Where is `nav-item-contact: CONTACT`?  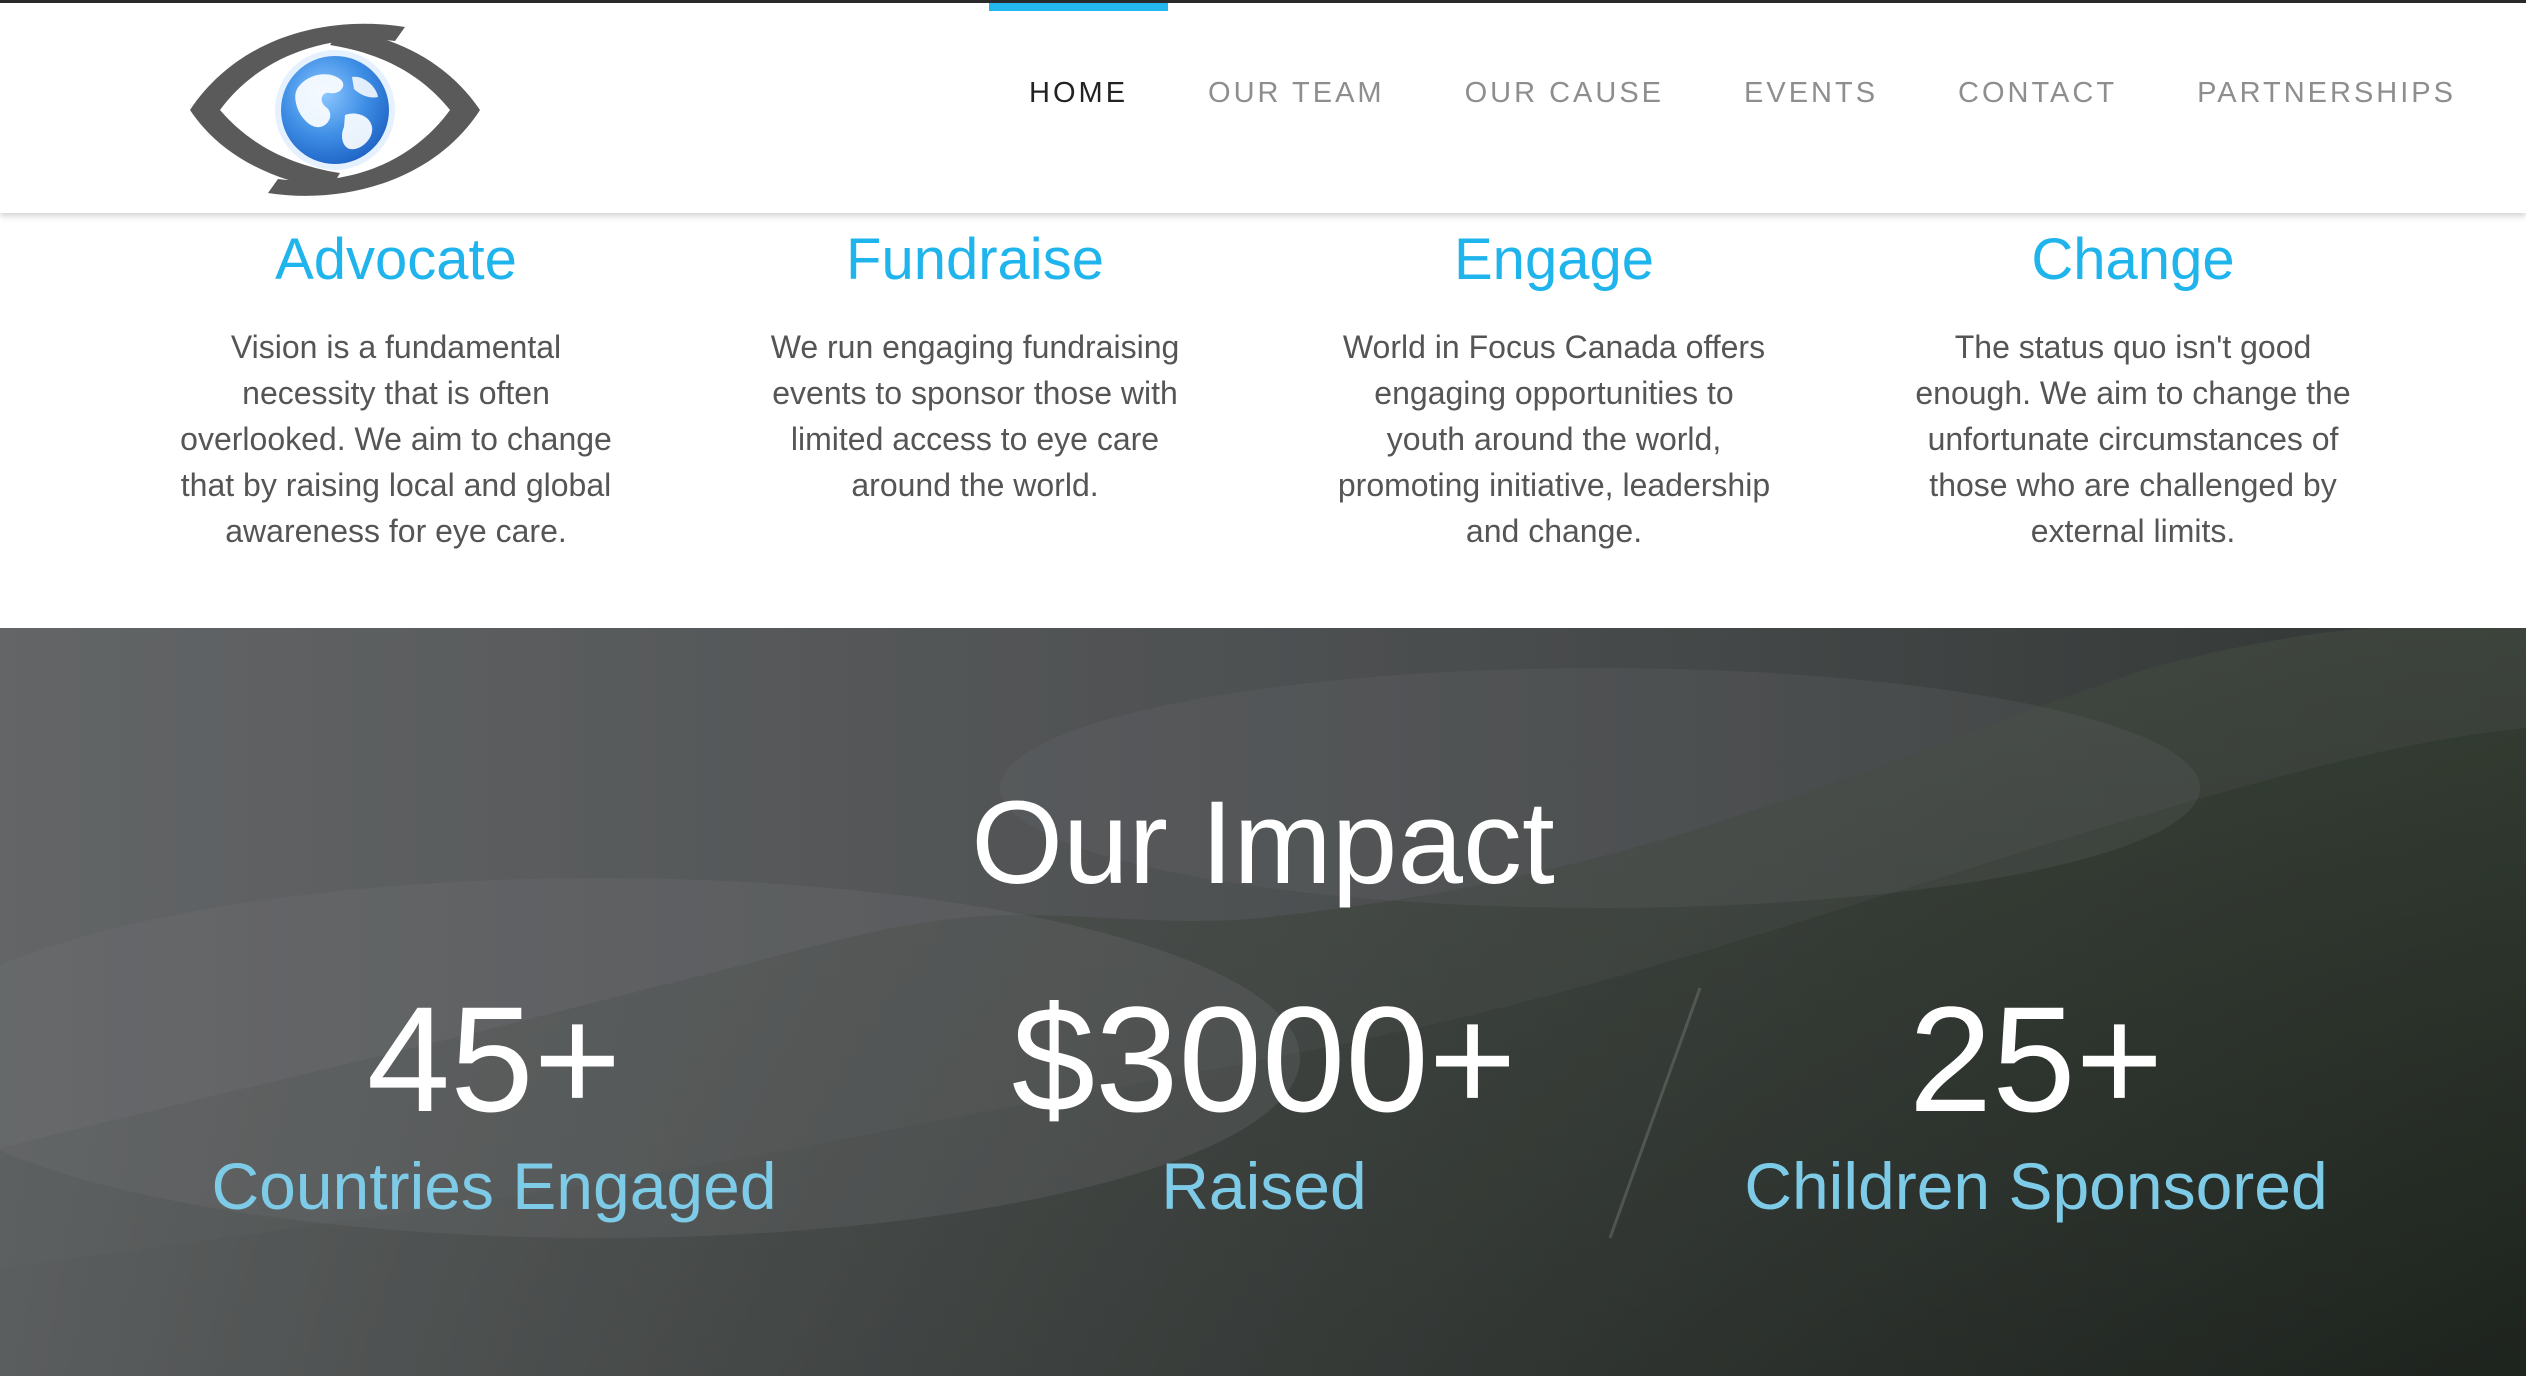 nav-item-contact: CONTACT is located at coordinates (2037, 93).